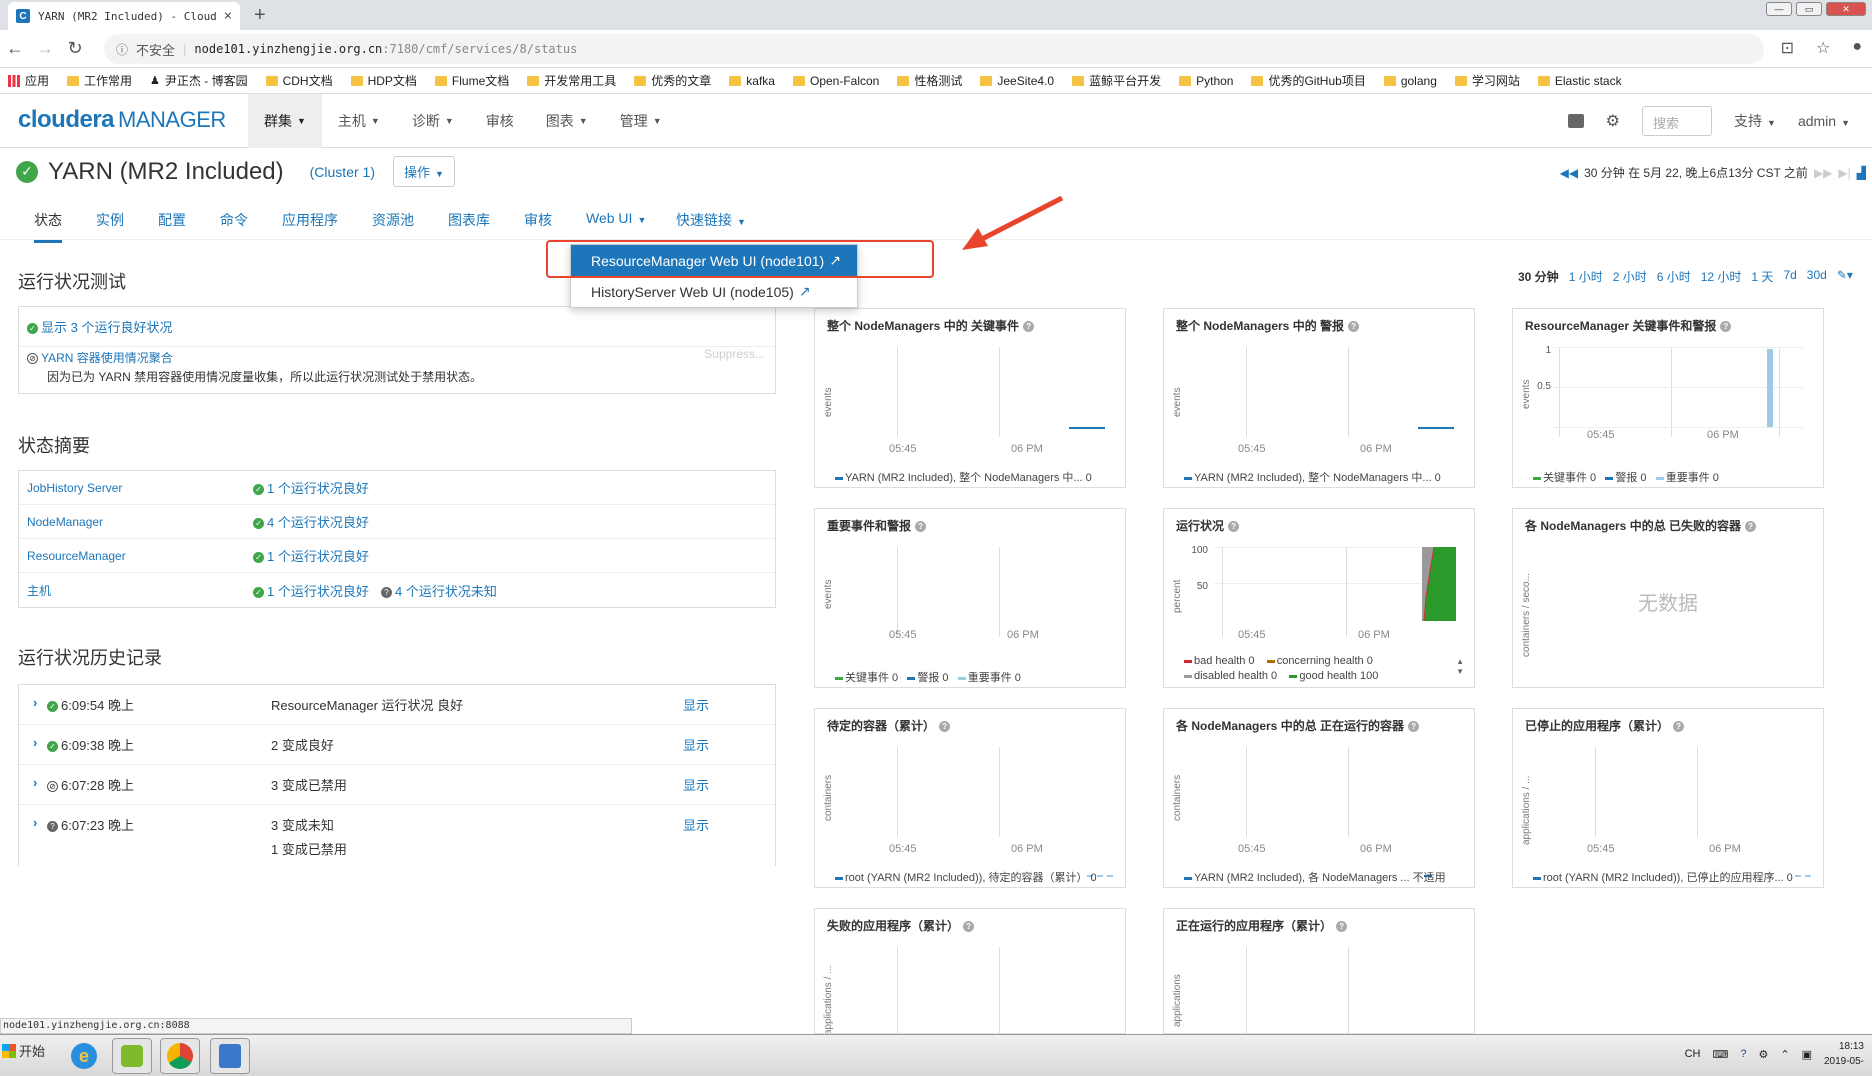  I want to click on time-range-option: 2 小时, so click(1630, 276).